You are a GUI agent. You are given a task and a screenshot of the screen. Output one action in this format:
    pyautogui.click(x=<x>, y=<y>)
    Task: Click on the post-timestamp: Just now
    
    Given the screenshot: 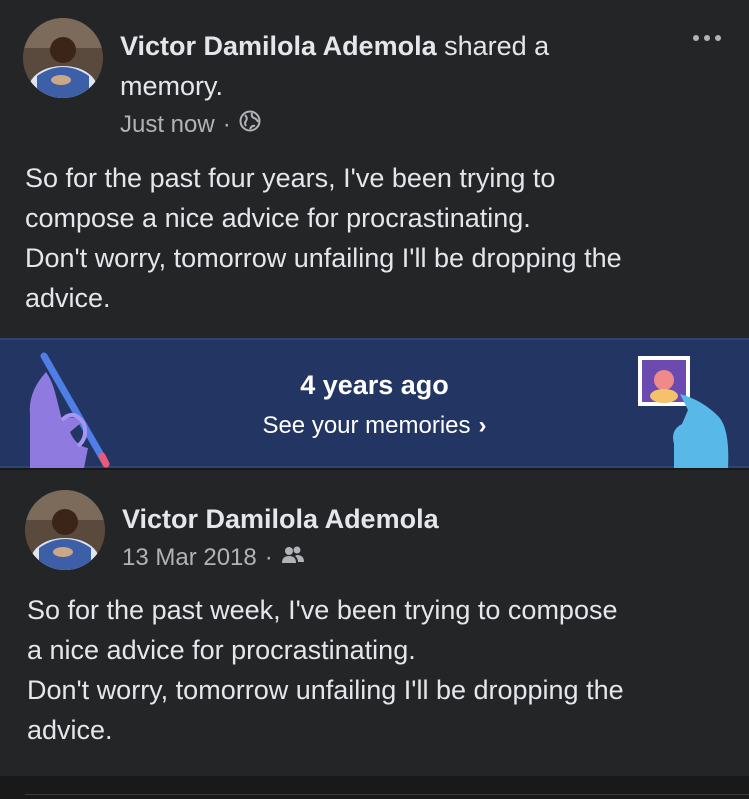 What is the action you would take?
    pyautogui.click(x=167, y=125)
    